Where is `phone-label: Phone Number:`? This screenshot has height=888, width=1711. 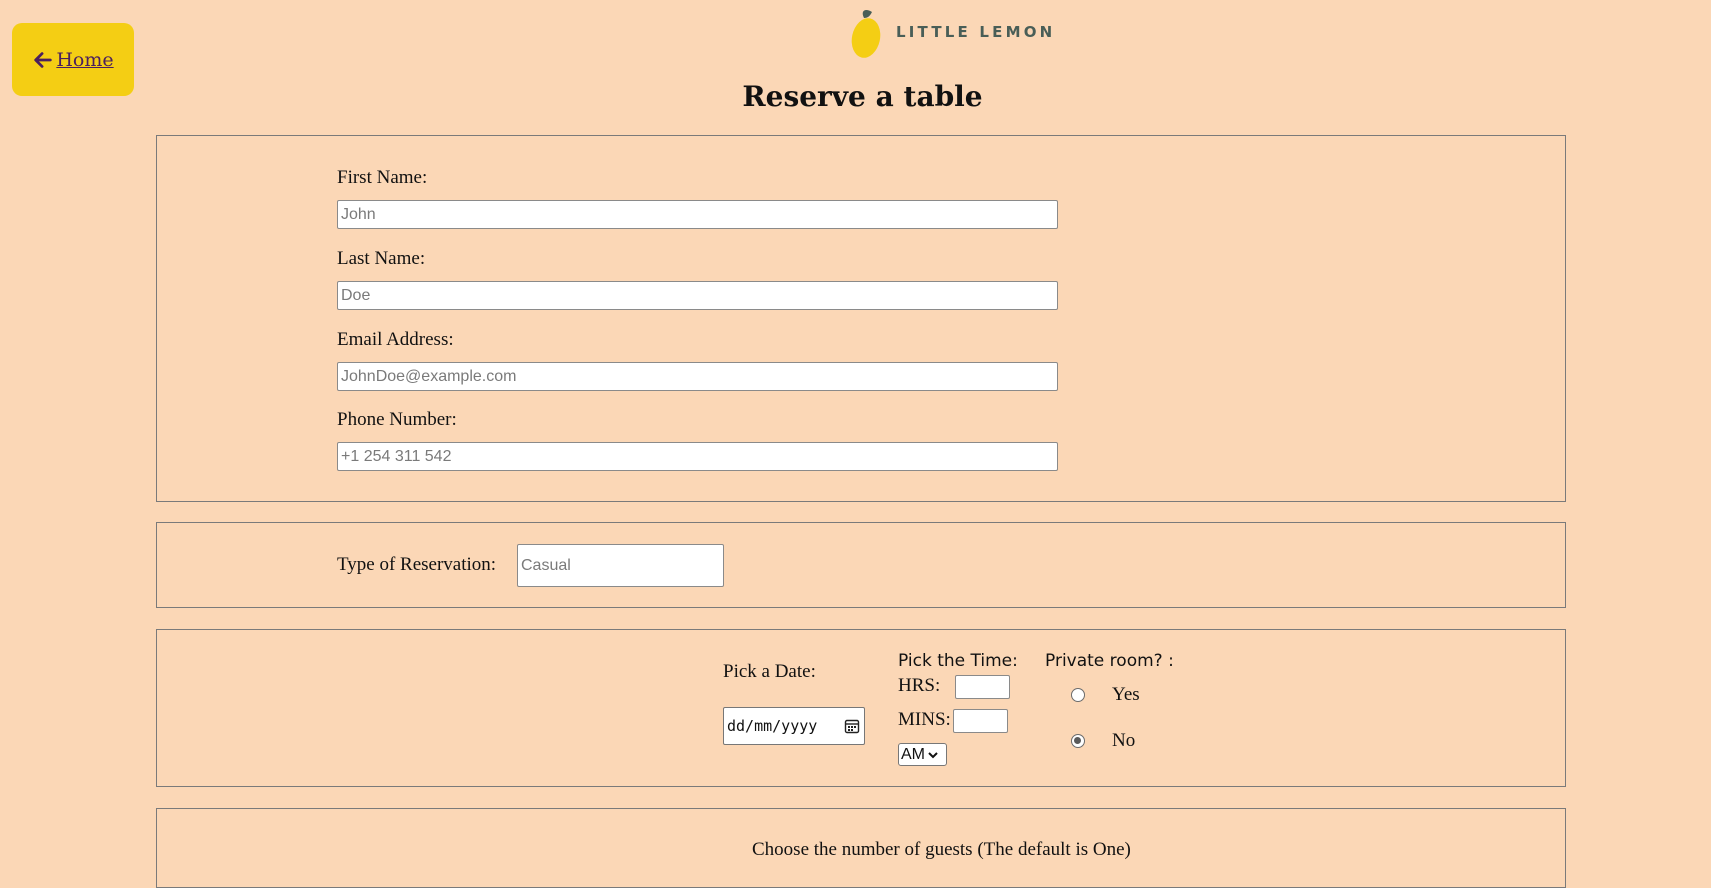
phone-label: Phone Number: is located at coordinates (397, 419).